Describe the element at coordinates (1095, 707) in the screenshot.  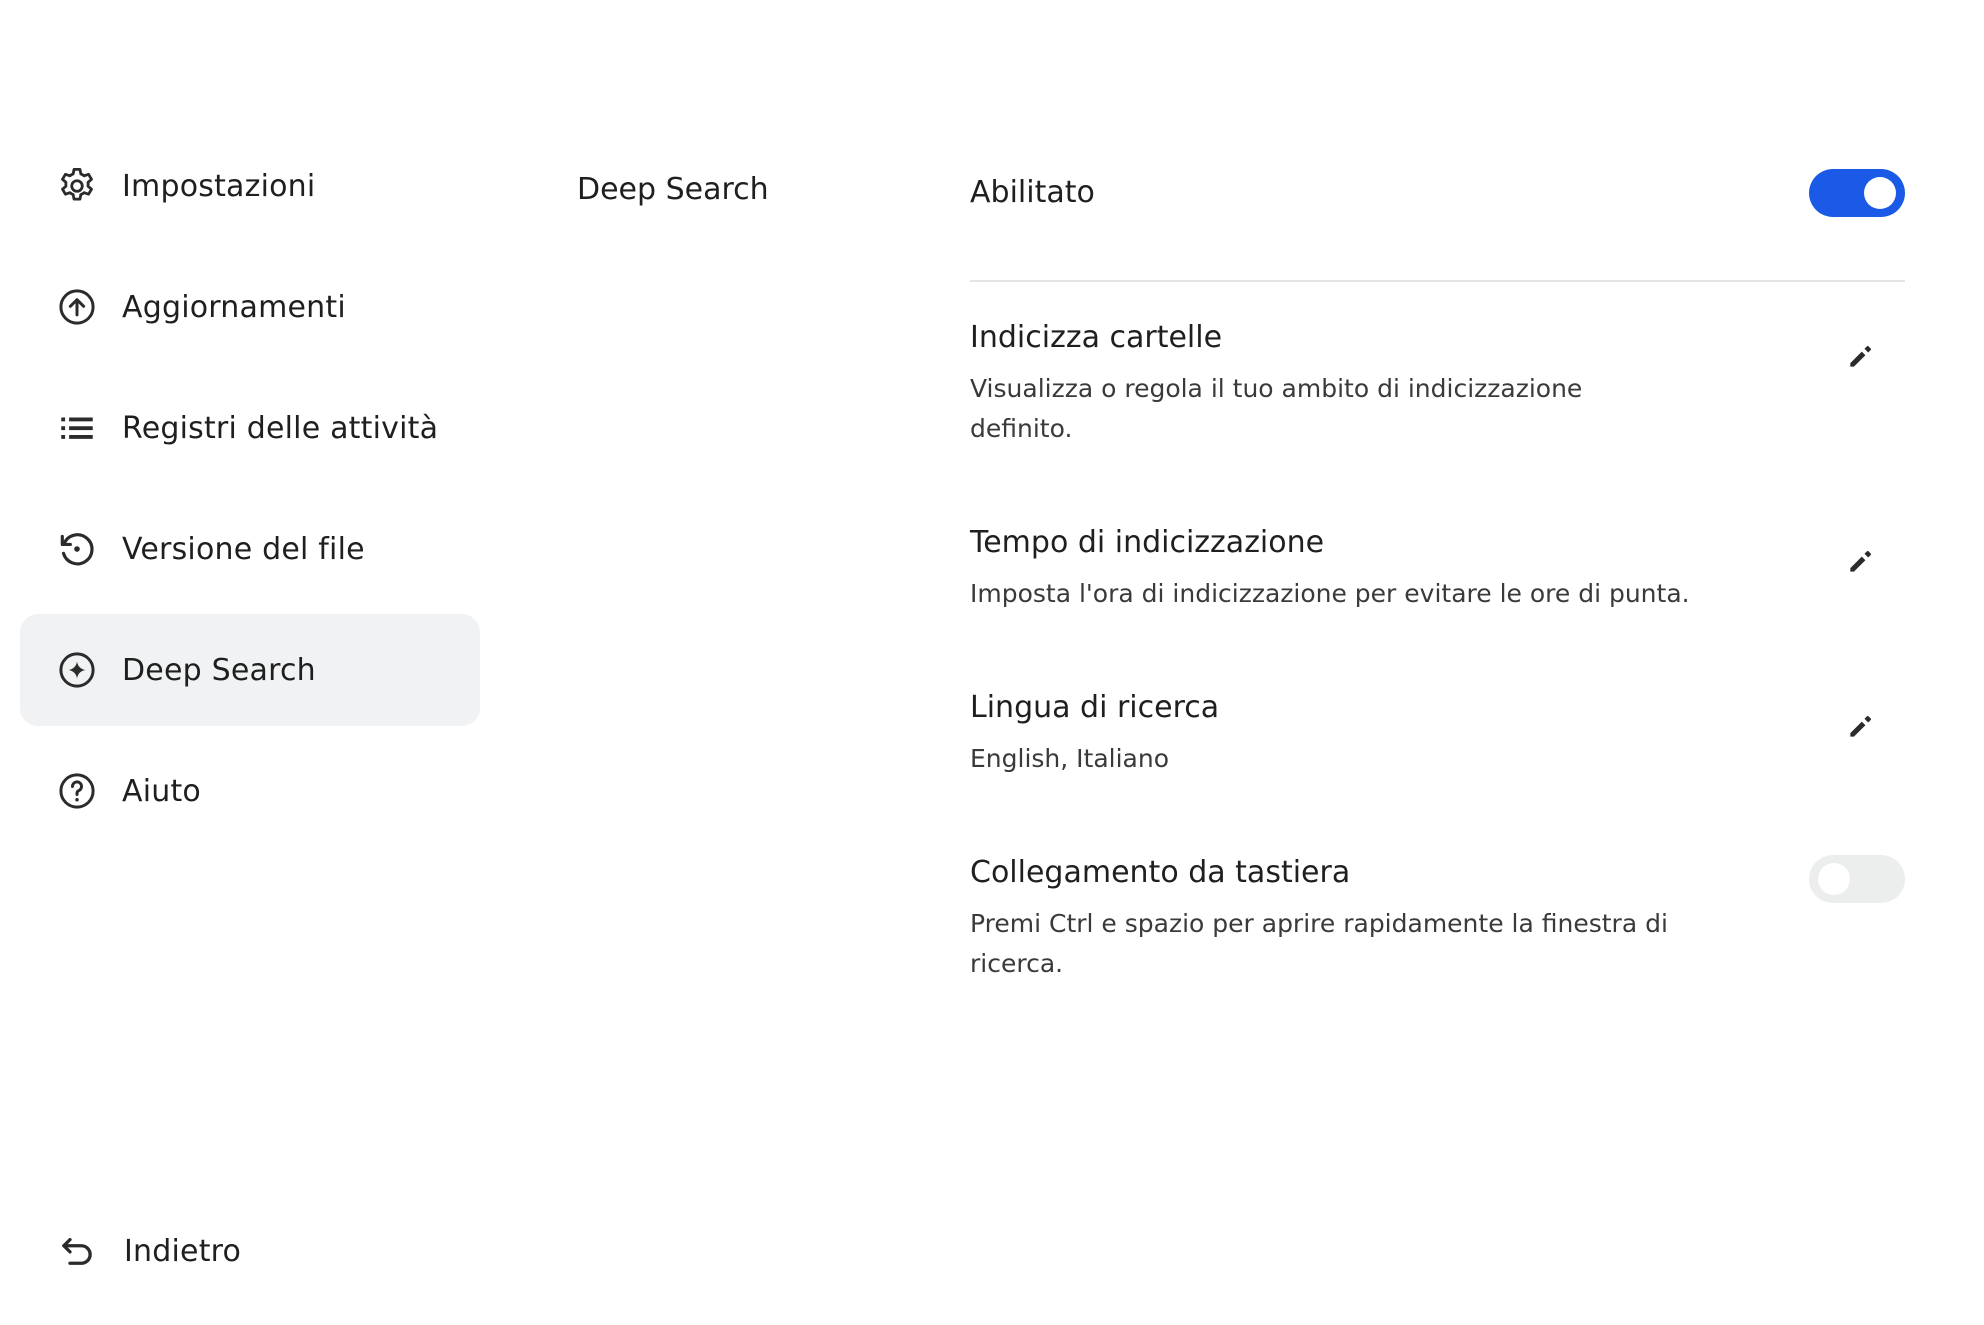
I see `setting-title: Lingua di ricerca` at that location.